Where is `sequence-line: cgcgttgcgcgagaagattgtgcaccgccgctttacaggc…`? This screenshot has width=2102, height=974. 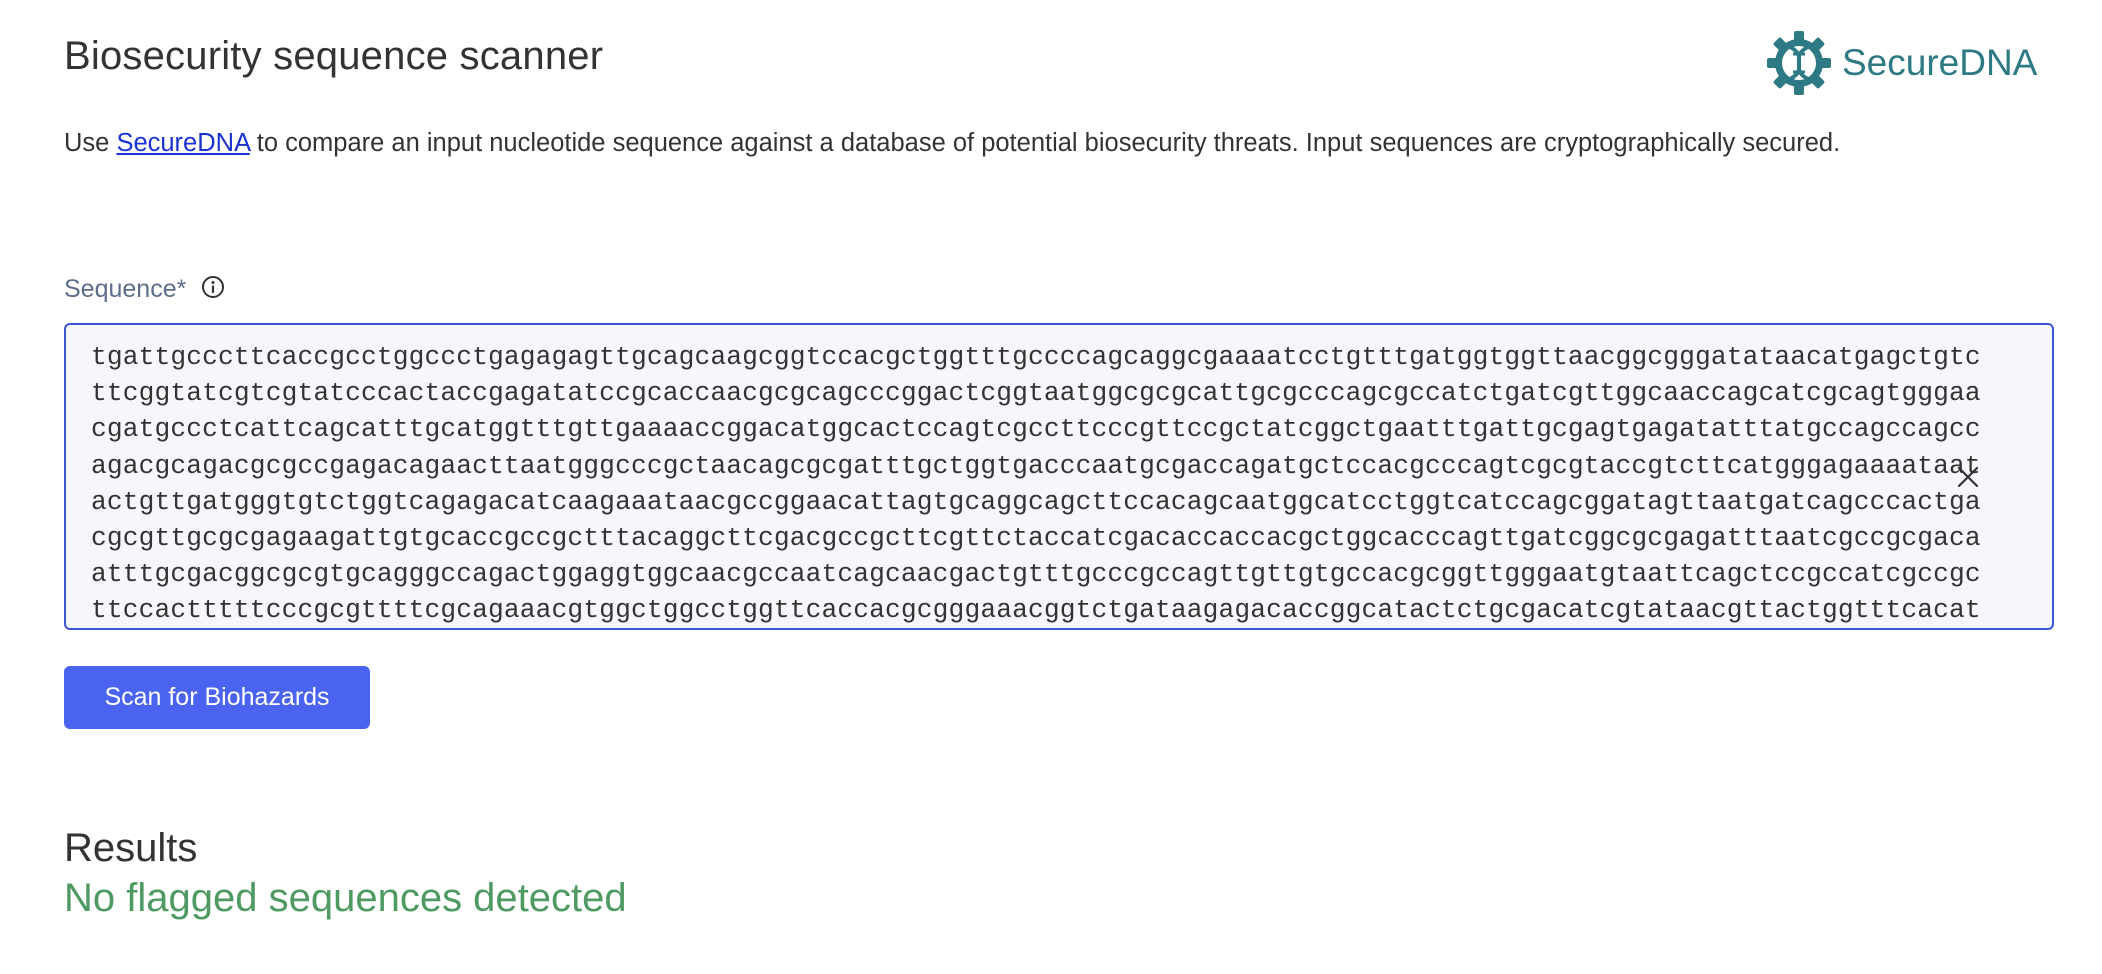 sequence-line: cgcgttgcgcgagaagattgtgcaccgccgctttacaggc… is located at coordinates (1036, 538).